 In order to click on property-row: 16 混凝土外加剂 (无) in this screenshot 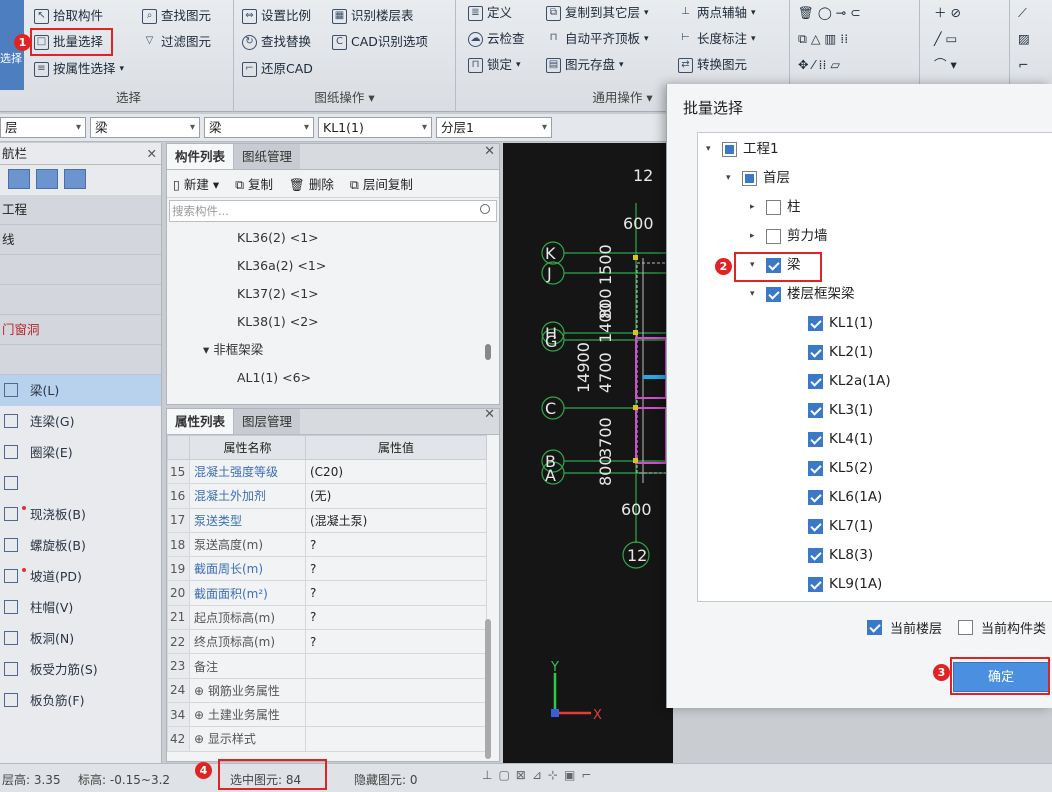, I will do `click(327, 496)`.